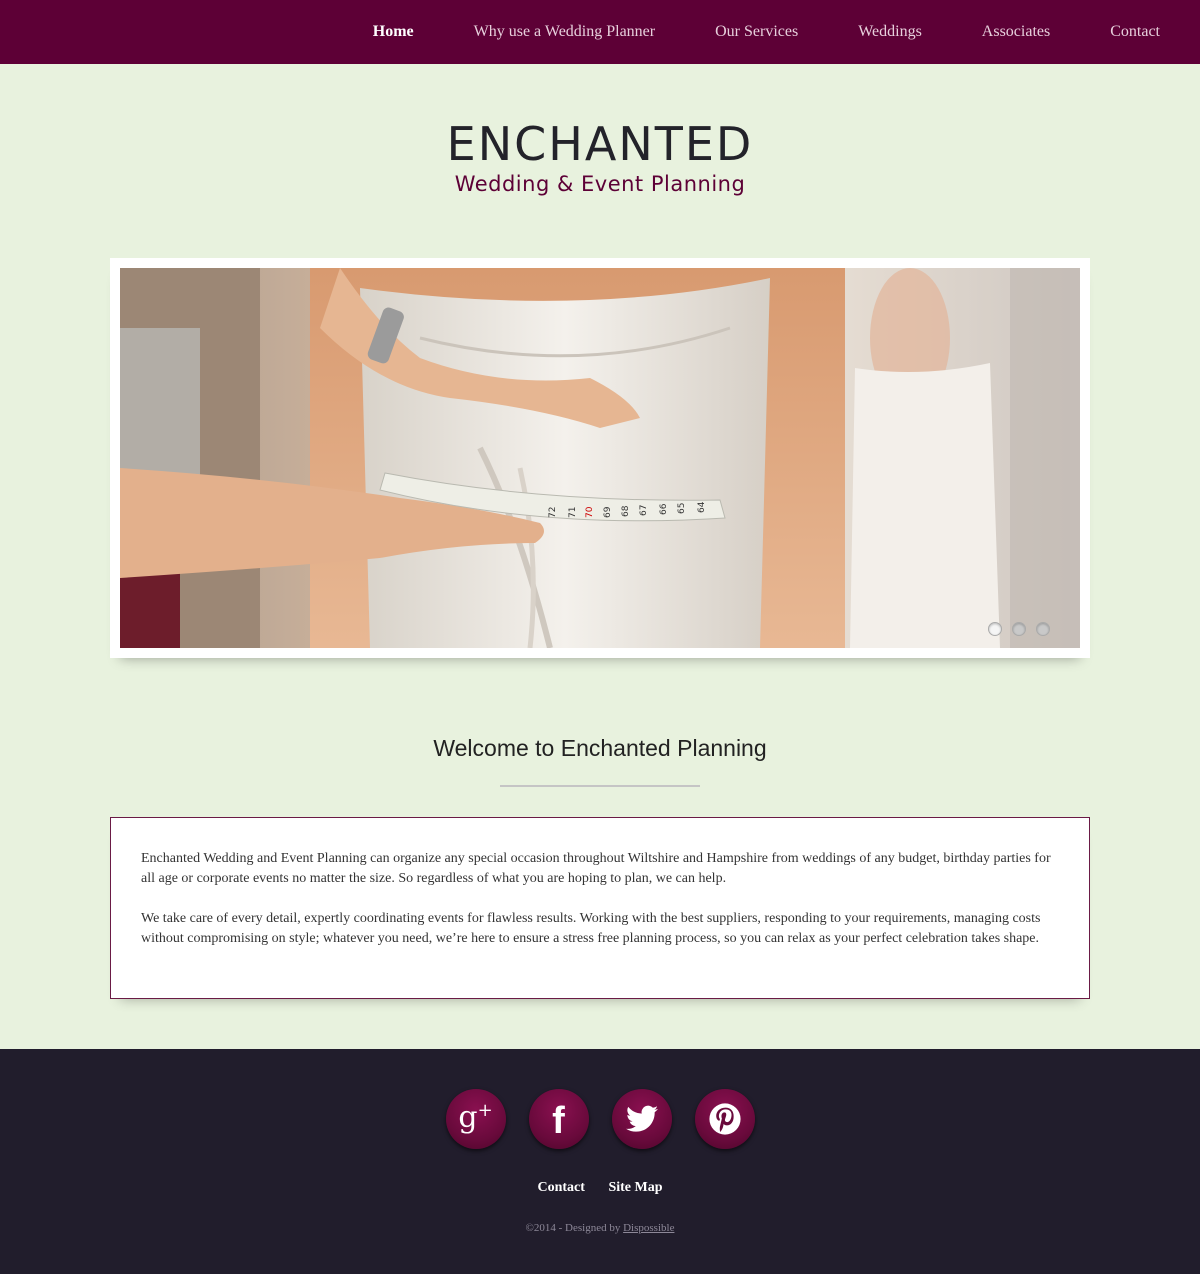 The image size is (1200, 1274). Describe the element at coordinates (724, 1119) in the screenshot. I see `pinterest-icon` at that location.